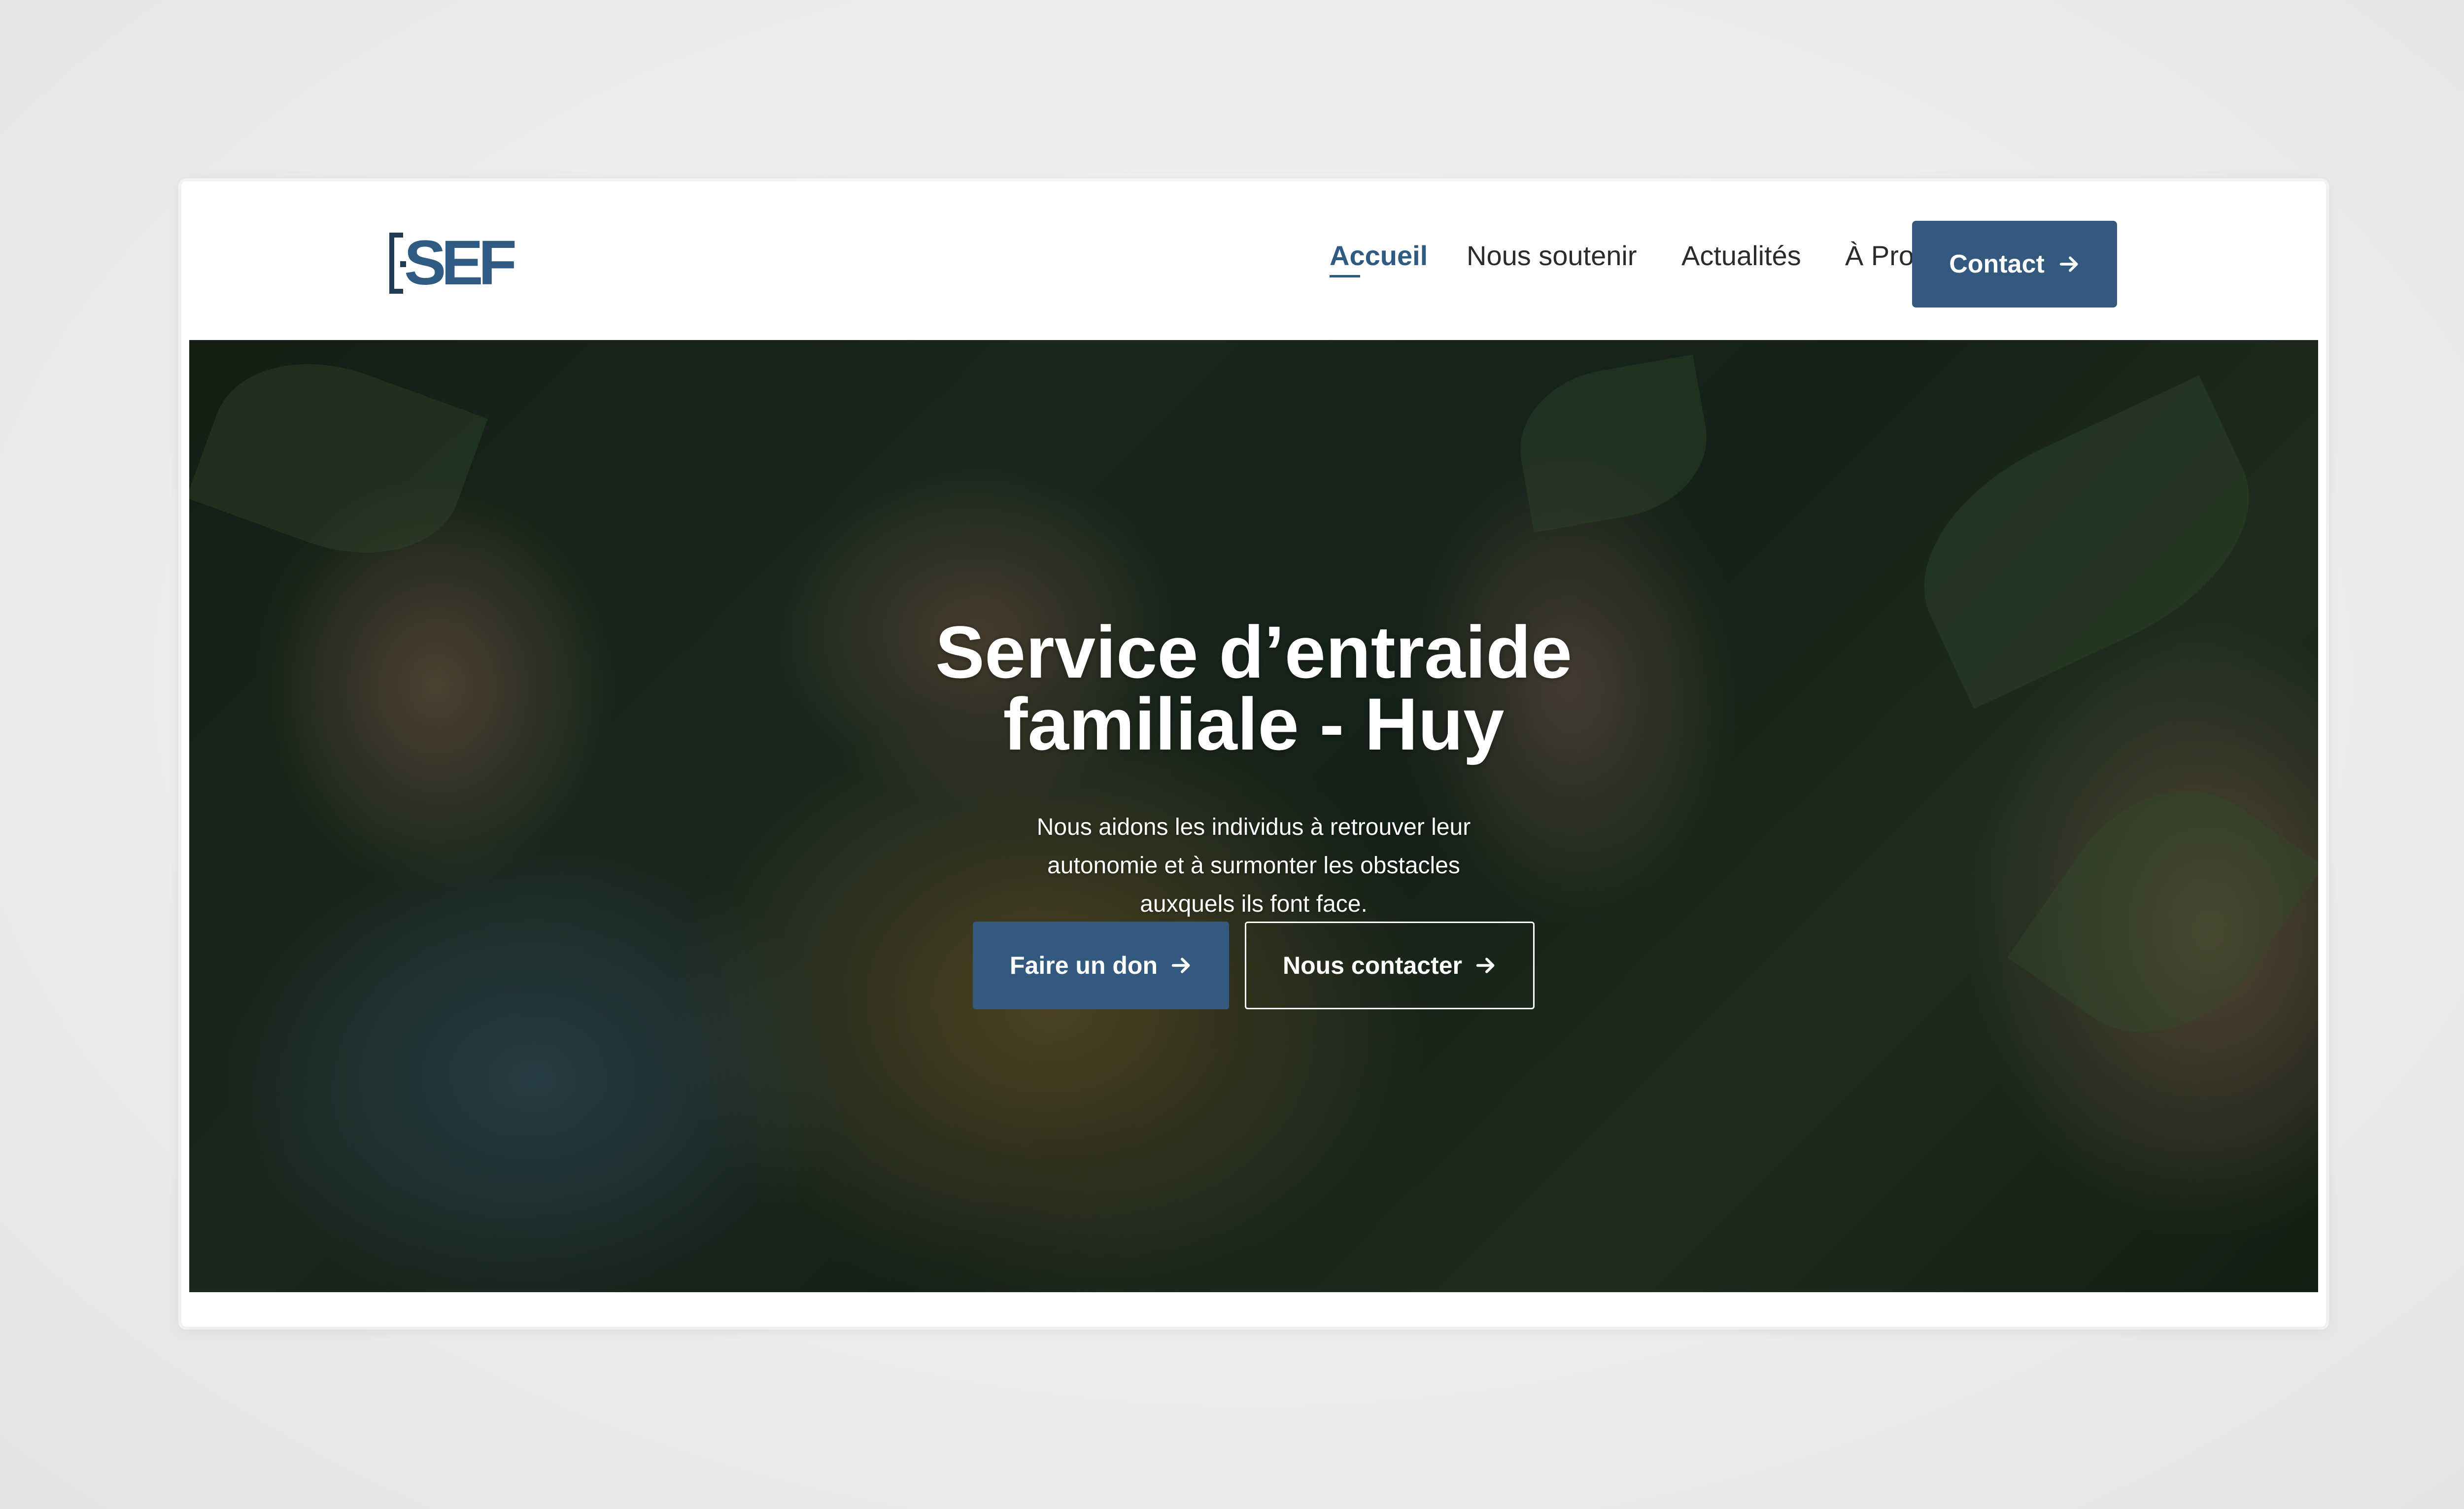 This screenshot has height=1509, width=2464. I want to click on hero-title: Service d’entraide familiale - Huy, so click(1254, 688).